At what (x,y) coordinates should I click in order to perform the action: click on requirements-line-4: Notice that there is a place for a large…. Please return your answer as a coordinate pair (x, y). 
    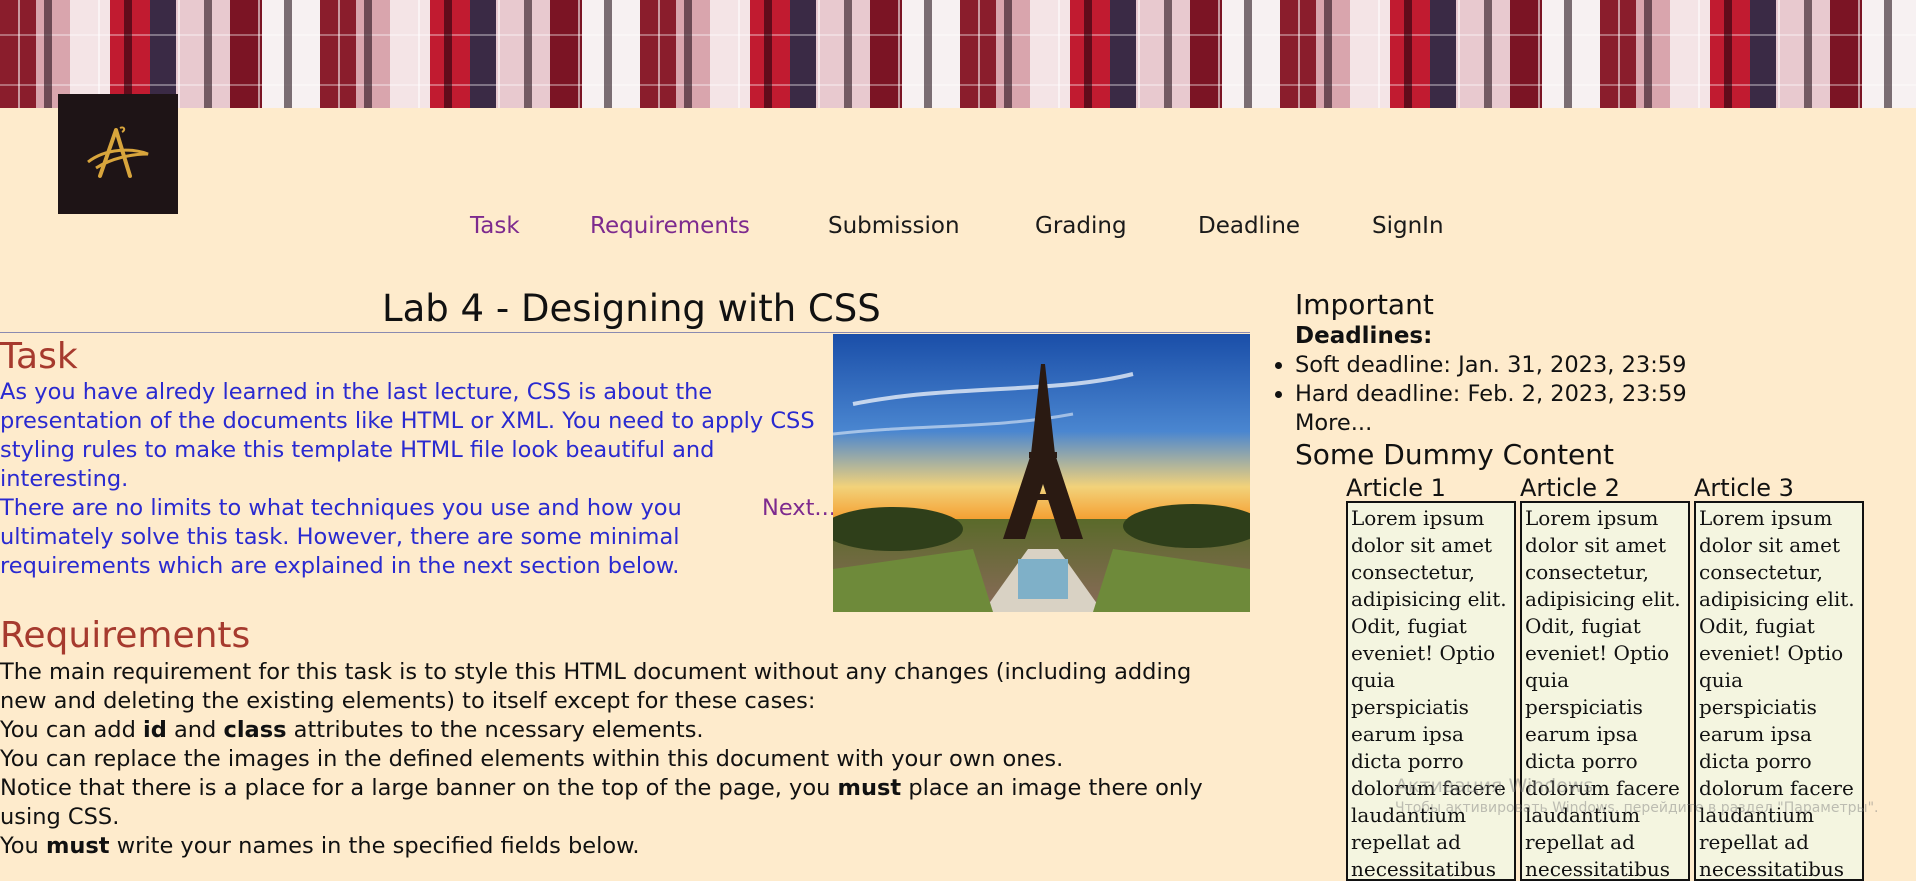
    Looking at the image, I should click on (601, 802).